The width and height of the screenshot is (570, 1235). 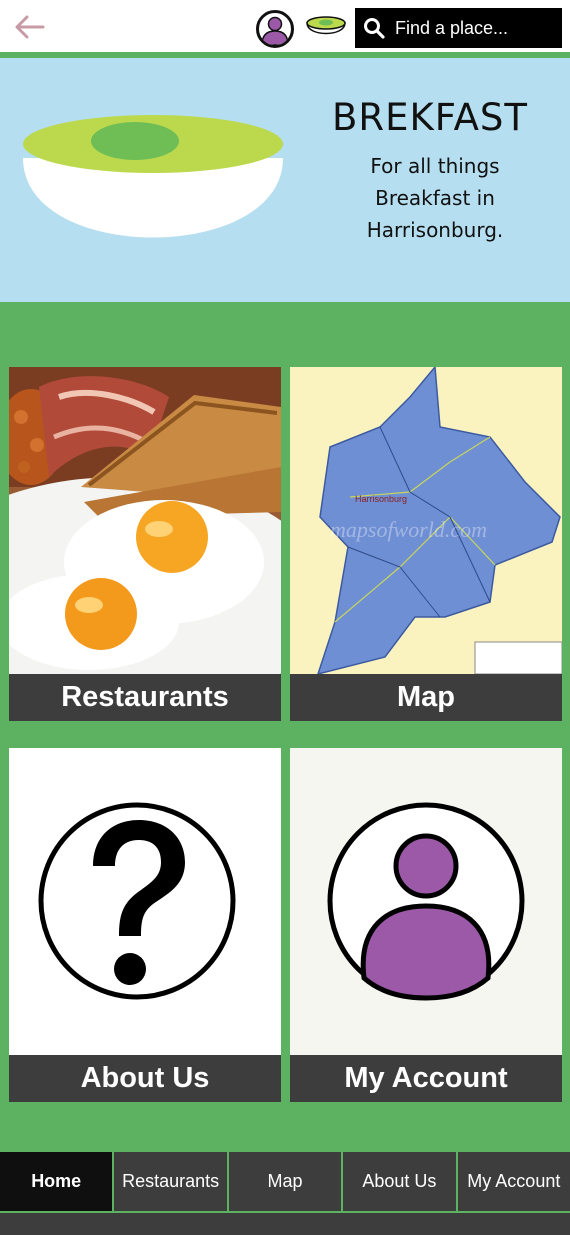 I want to click on bowl-logo-button, so click(x=326, y=27).